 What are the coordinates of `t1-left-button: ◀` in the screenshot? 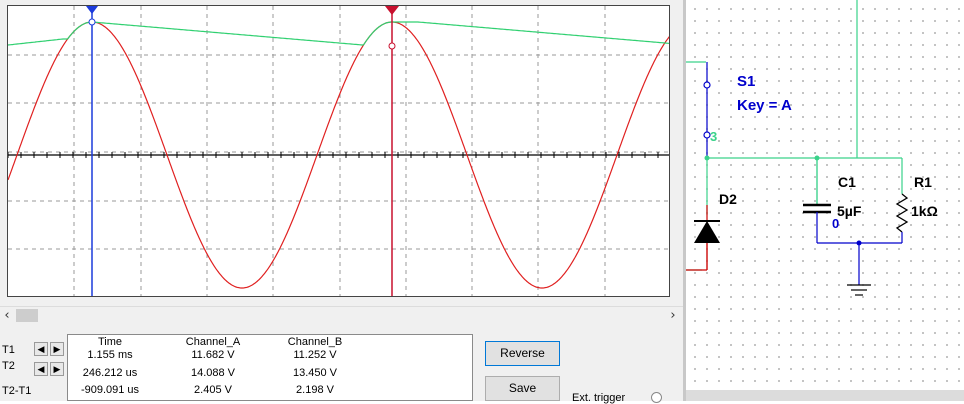 It's located at (41, 349).